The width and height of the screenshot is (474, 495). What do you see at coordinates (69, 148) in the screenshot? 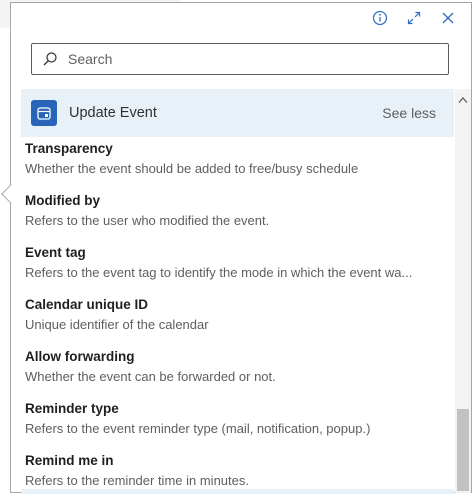
I see `item-title: Transparency` at bounding box center [69, 148].